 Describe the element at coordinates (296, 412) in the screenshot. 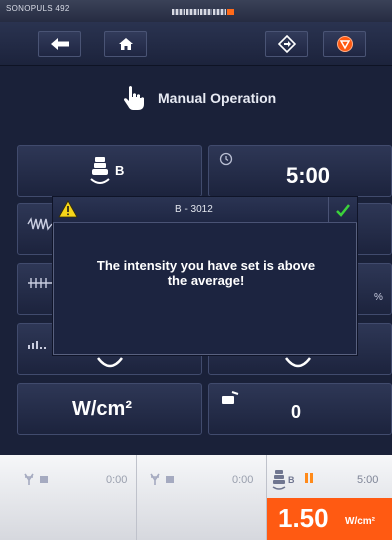

I see `counter-value: 0` at that location.